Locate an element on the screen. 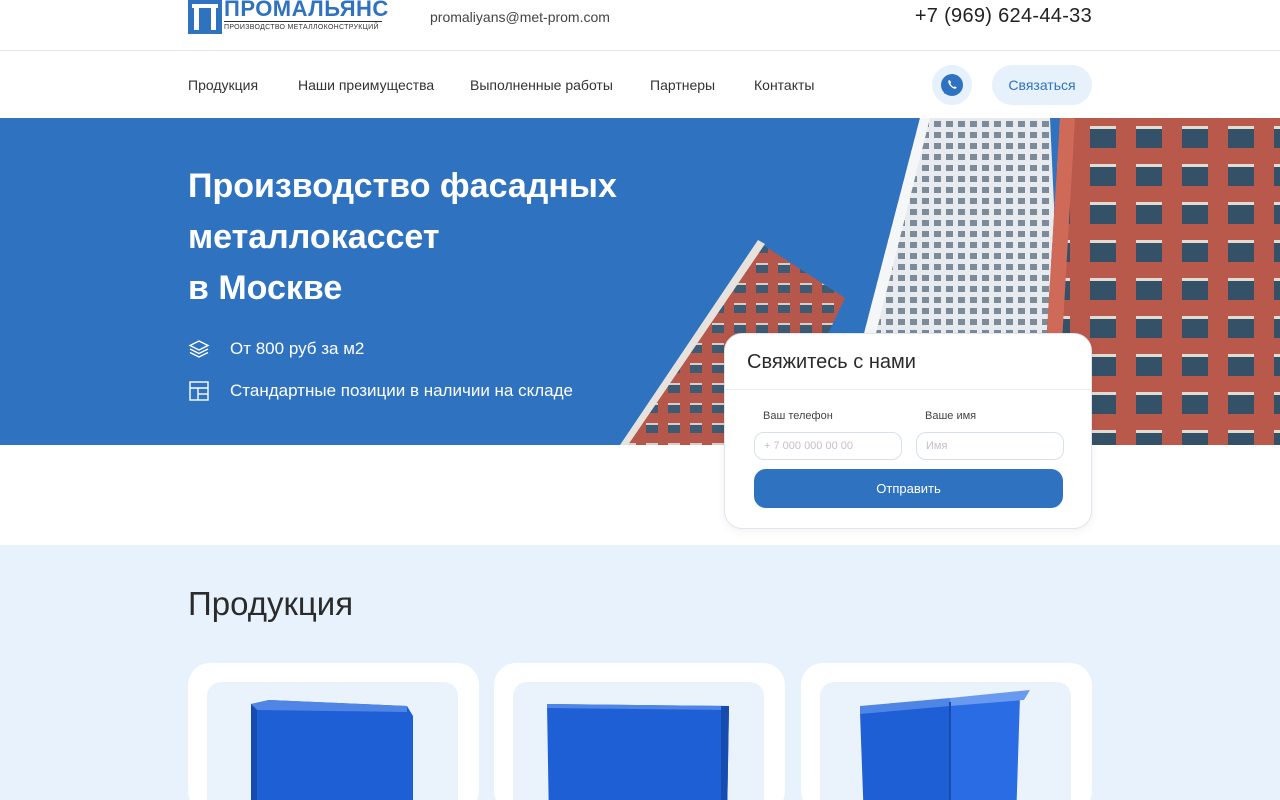 This screenshot has width=1280, height=800. logo-mark-icon is located at coordinates (205, 17).